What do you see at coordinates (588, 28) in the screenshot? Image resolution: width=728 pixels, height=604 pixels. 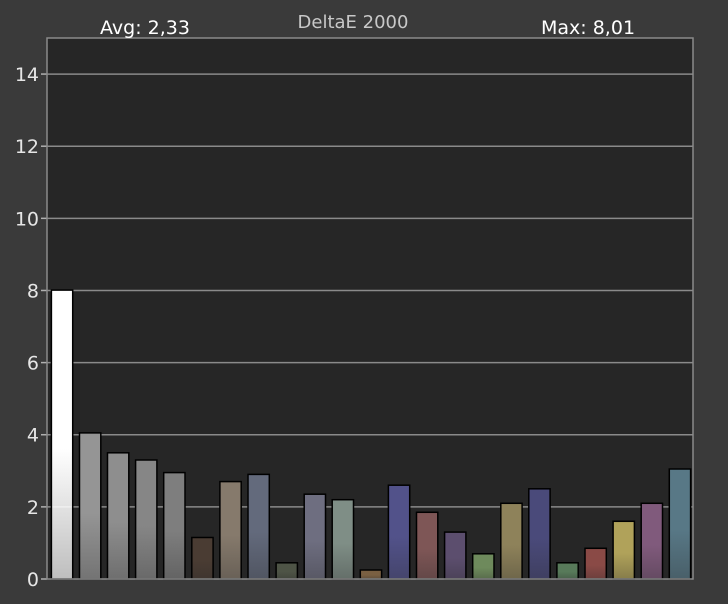 I see `max-label: Max: 8,01` at bounding box center [588, 28].